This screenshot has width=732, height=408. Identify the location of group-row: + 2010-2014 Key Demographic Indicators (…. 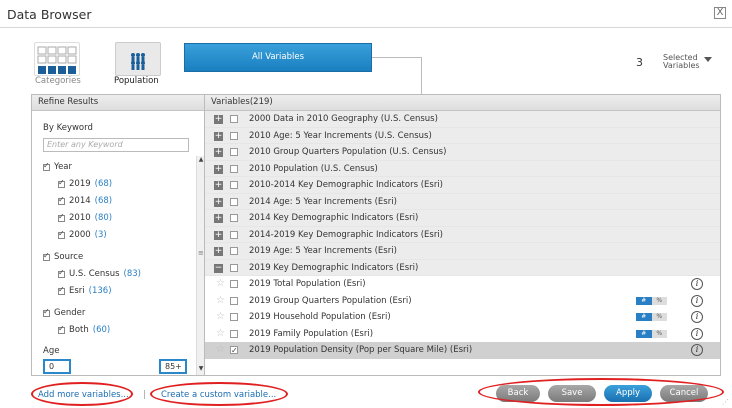
(462, 185).